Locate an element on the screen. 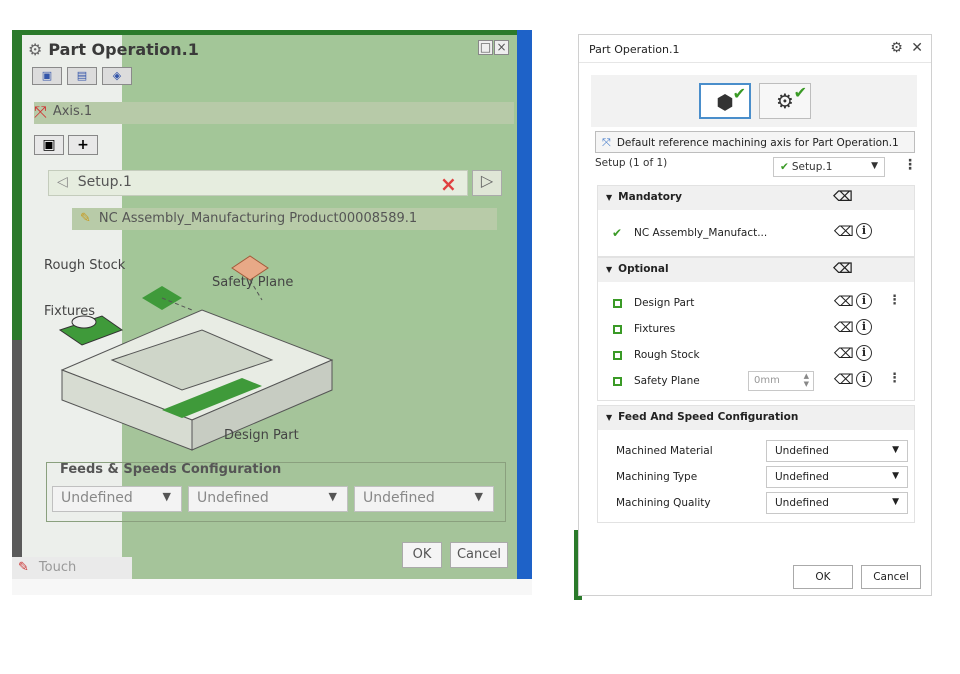  tab-geometry: ⬢ ✔ is located at coordinates (725, 101).